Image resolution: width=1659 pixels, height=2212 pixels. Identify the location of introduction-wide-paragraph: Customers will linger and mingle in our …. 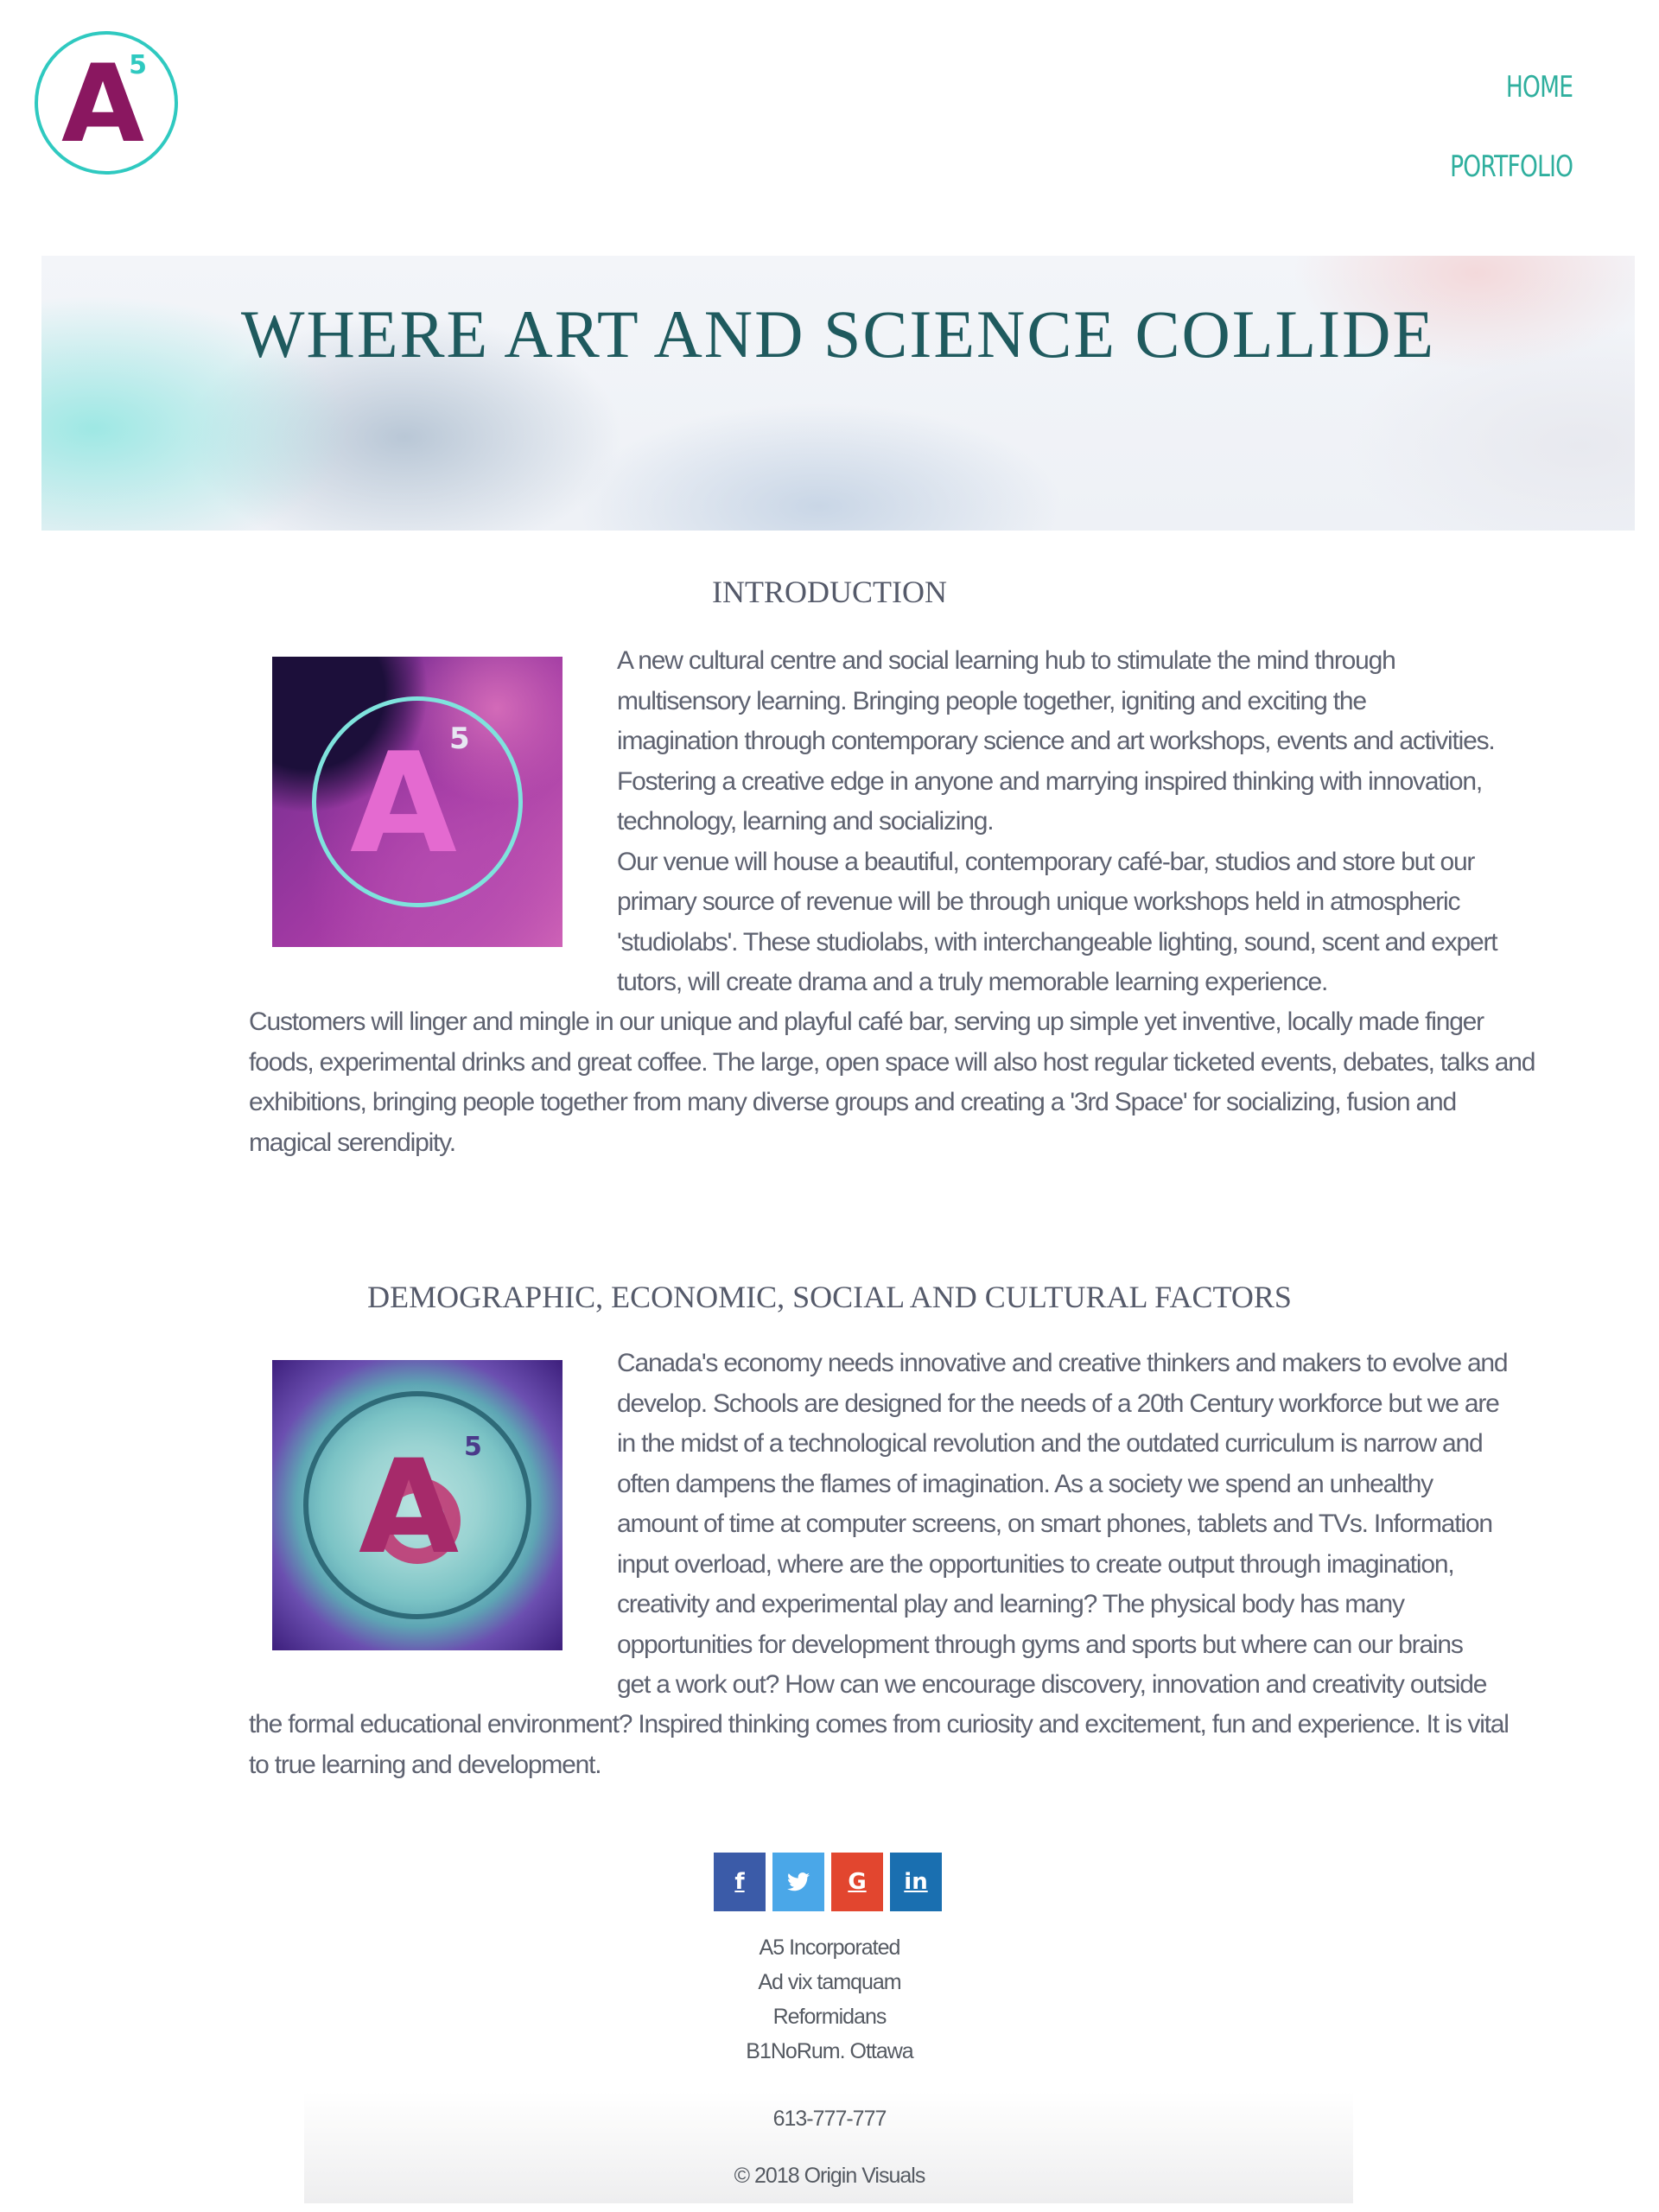
(892, 1082).